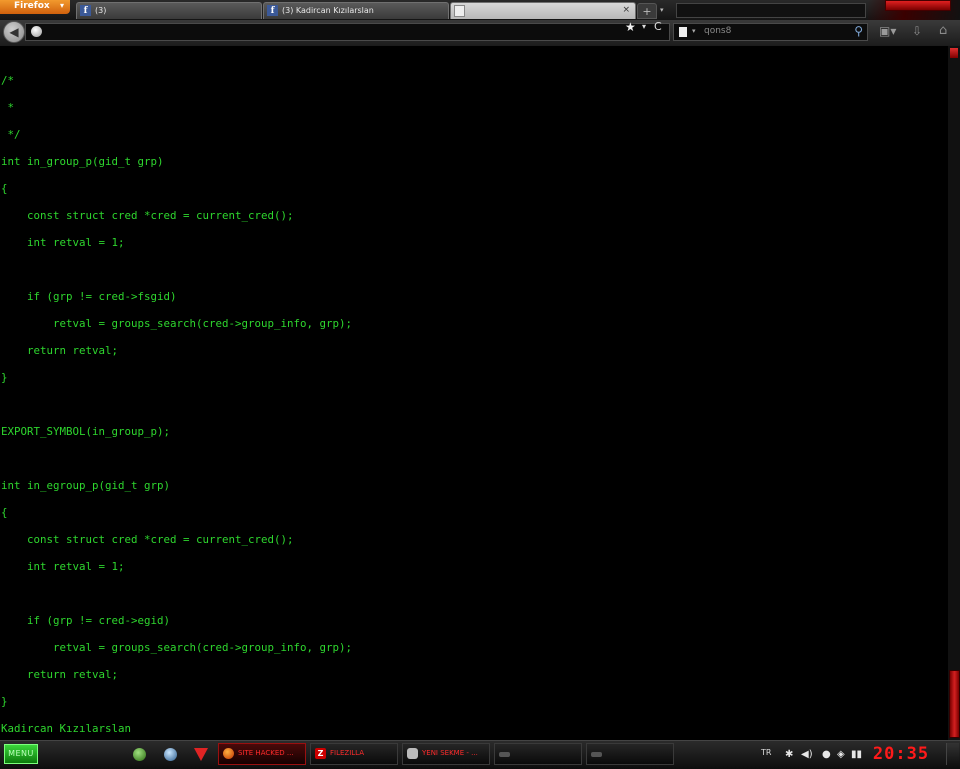 The width and height of the screenshot is (960, 769). I want to click on code-line: if (grp != cred->egid), so click(86, 620).